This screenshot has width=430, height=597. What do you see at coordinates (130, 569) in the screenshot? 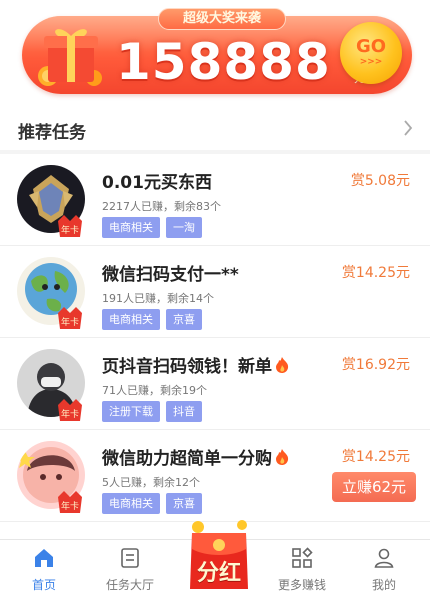
I see `nav-task-hall: 任务大厅` at bounding box center [130, 569].